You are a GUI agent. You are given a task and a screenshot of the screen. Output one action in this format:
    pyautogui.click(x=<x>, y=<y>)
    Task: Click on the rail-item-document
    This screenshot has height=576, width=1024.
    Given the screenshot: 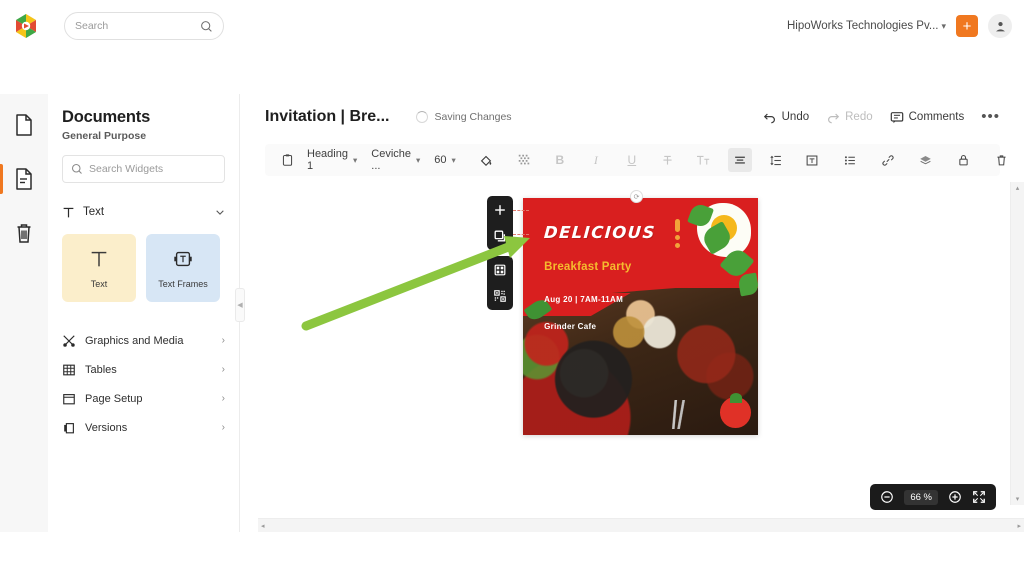 What is the action you would take?
    pyautogui.click(x=24, y=179)
    